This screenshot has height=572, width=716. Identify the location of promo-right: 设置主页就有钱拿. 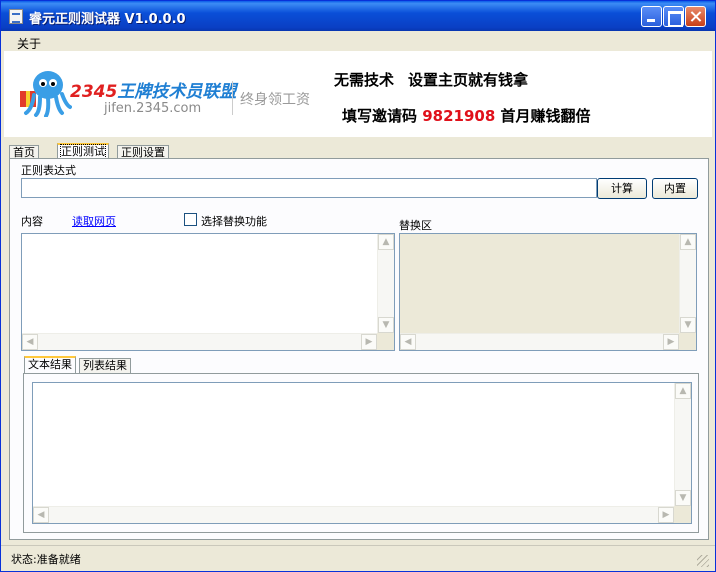
(468, 80).